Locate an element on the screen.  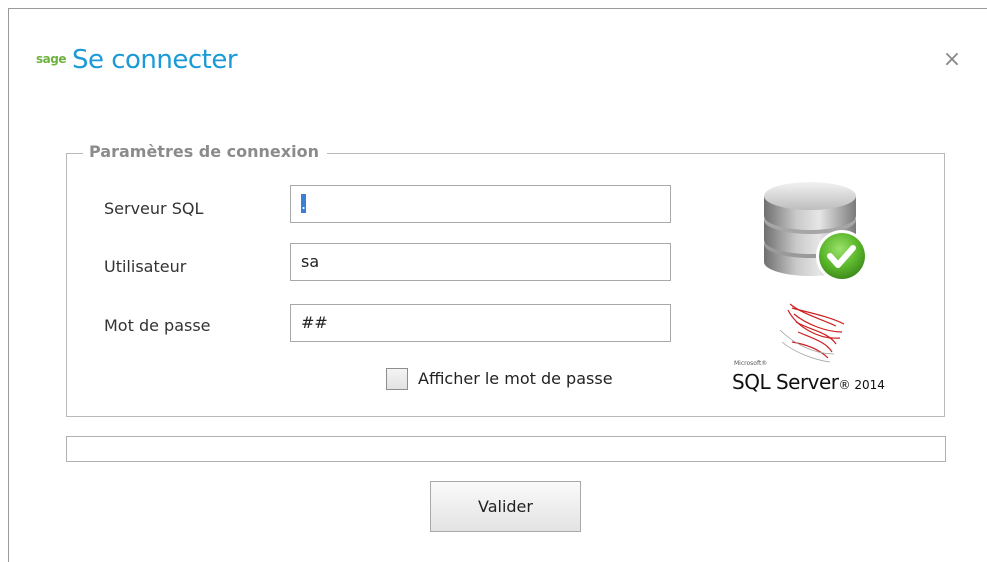
connection-settings-legend: Paramètres de connexion is located at coordinates (205, 152).